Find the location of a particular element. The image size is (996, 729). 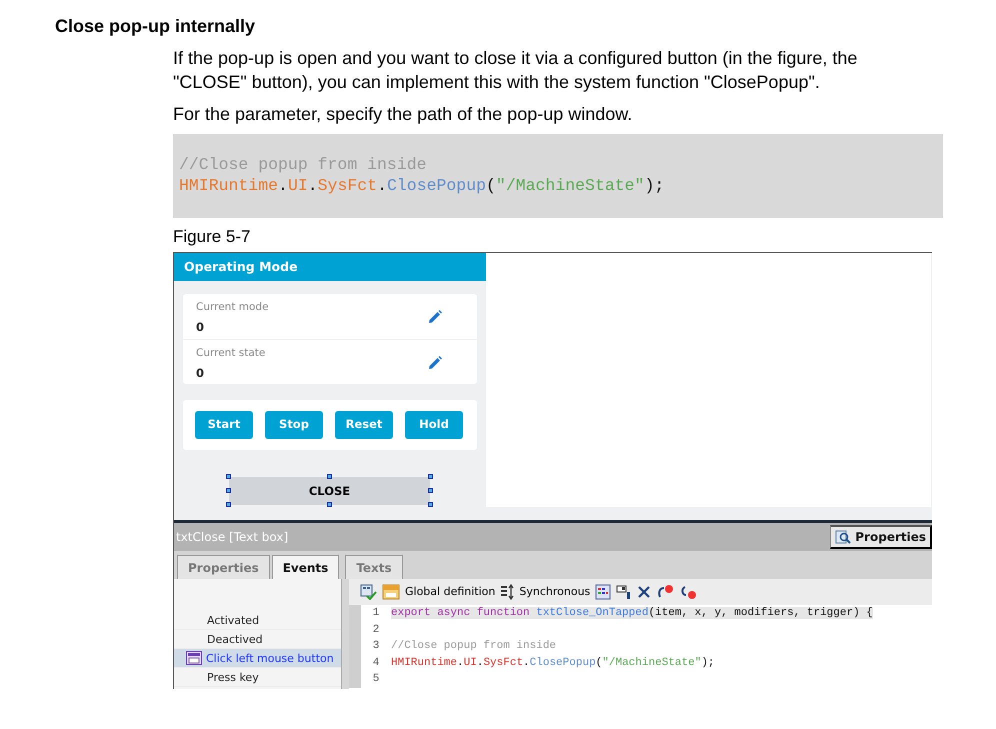

scrollbar is located at coordinates (345, 634).